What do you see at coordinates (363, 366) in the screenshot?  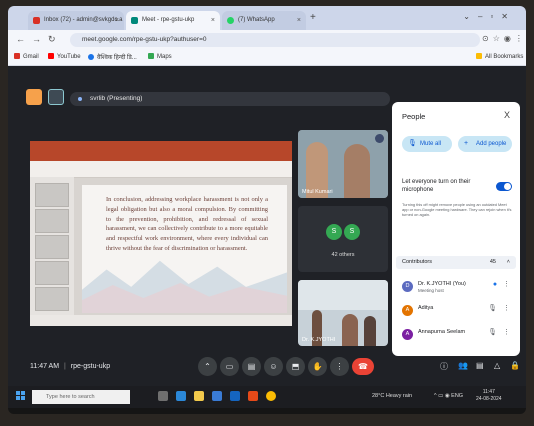 I see `end-call-button: ☎` at bounding box center [363, 366].